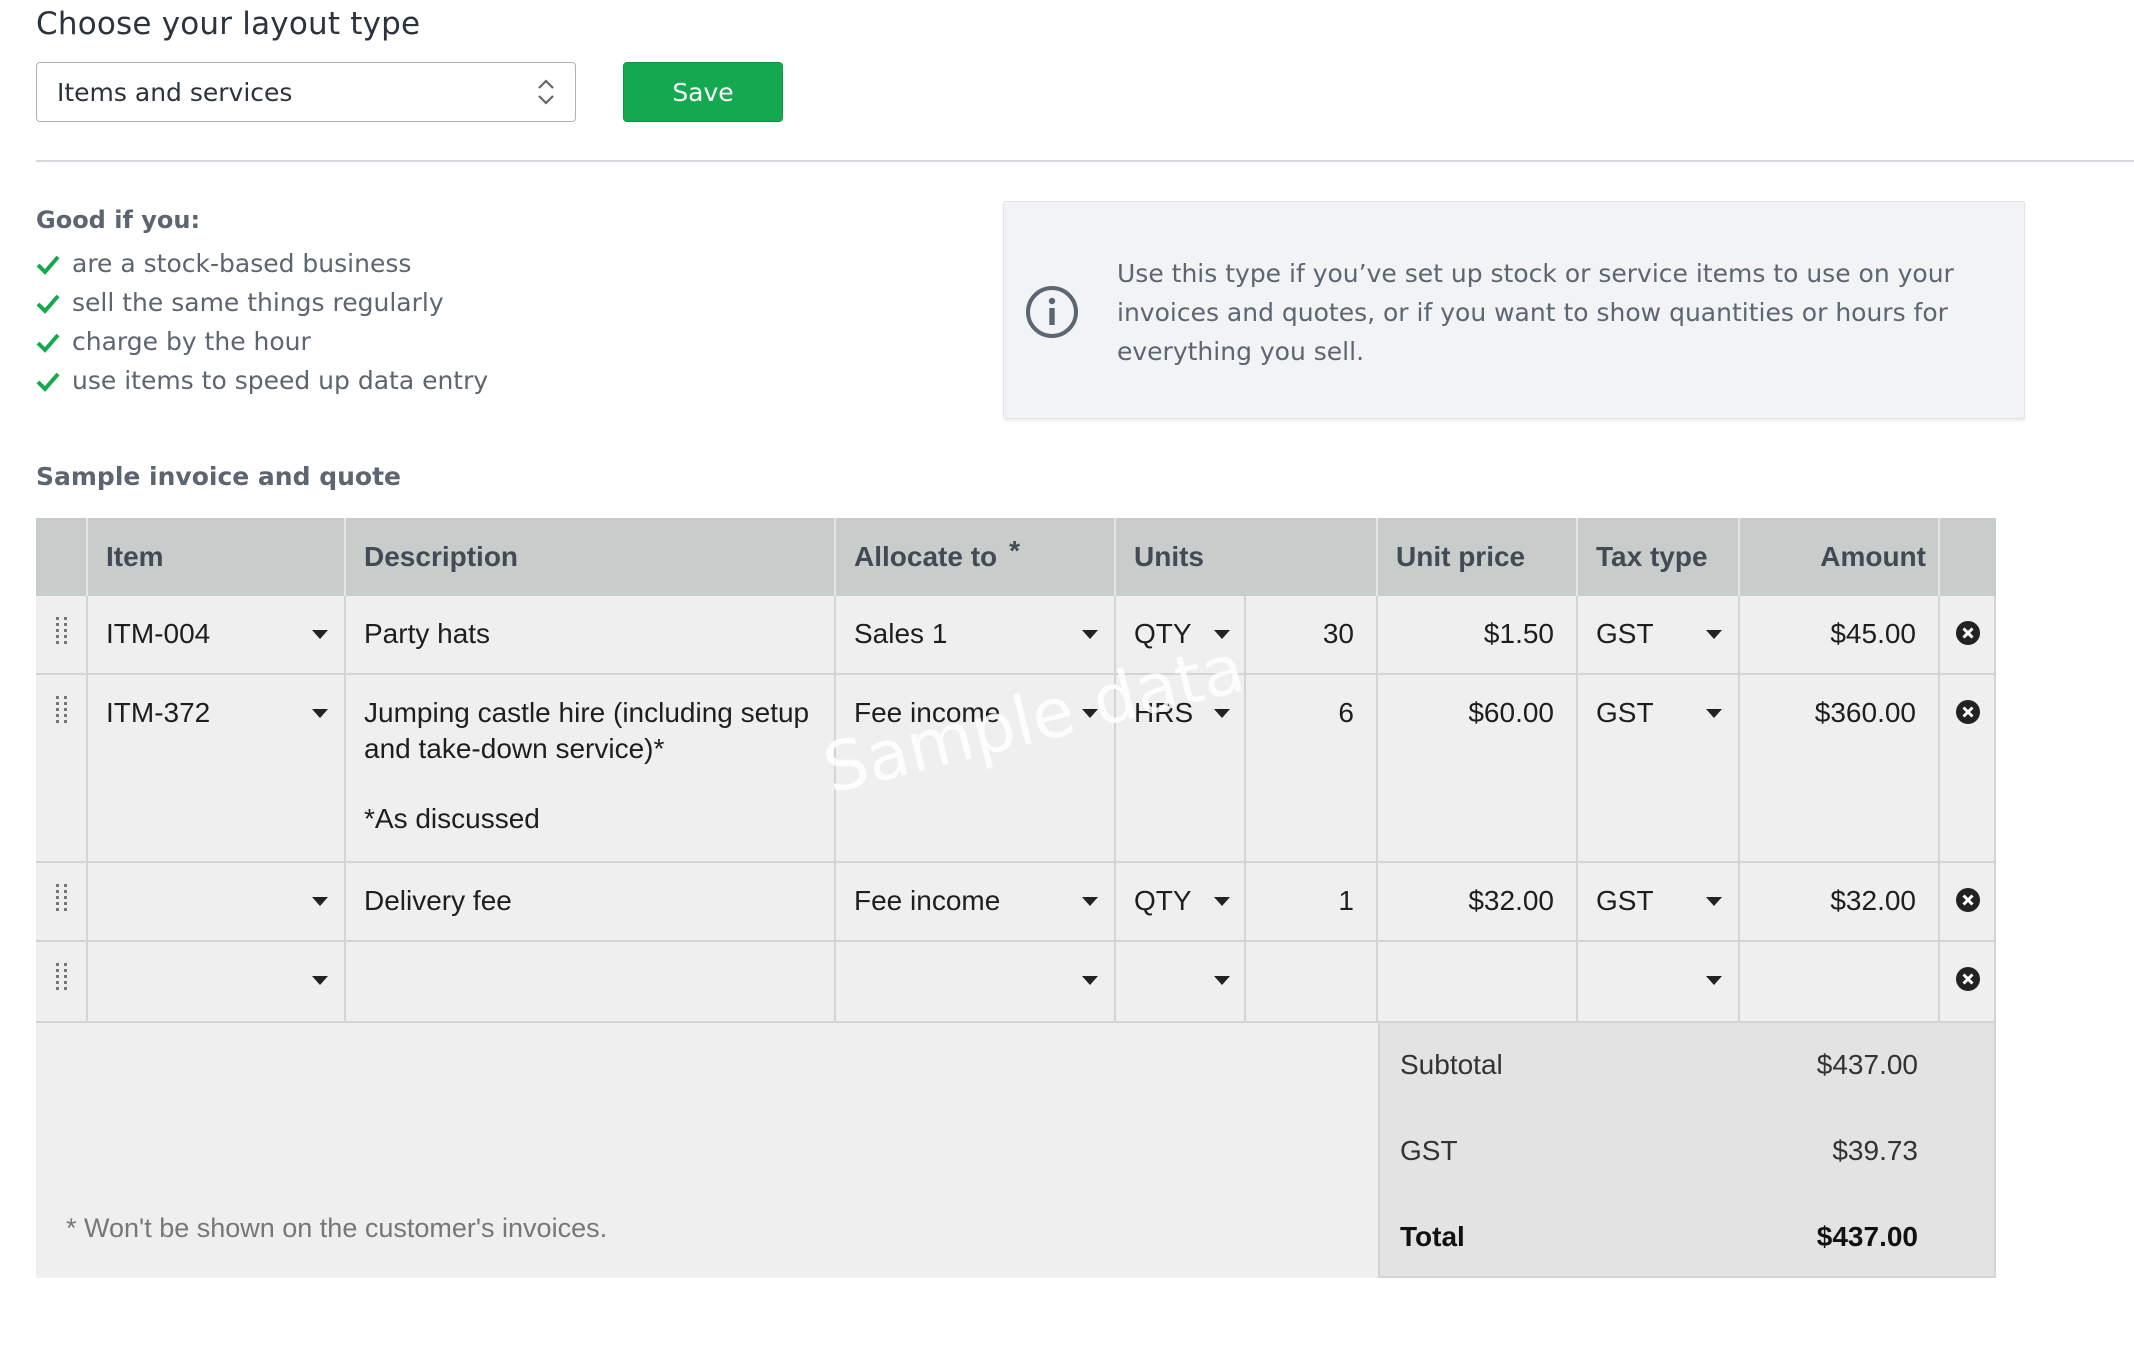 This screenshot has height=1345, width=2134. Describe the element at coordinates (1181, 982) in the screenshot. I see `unit-type-select` at that location.